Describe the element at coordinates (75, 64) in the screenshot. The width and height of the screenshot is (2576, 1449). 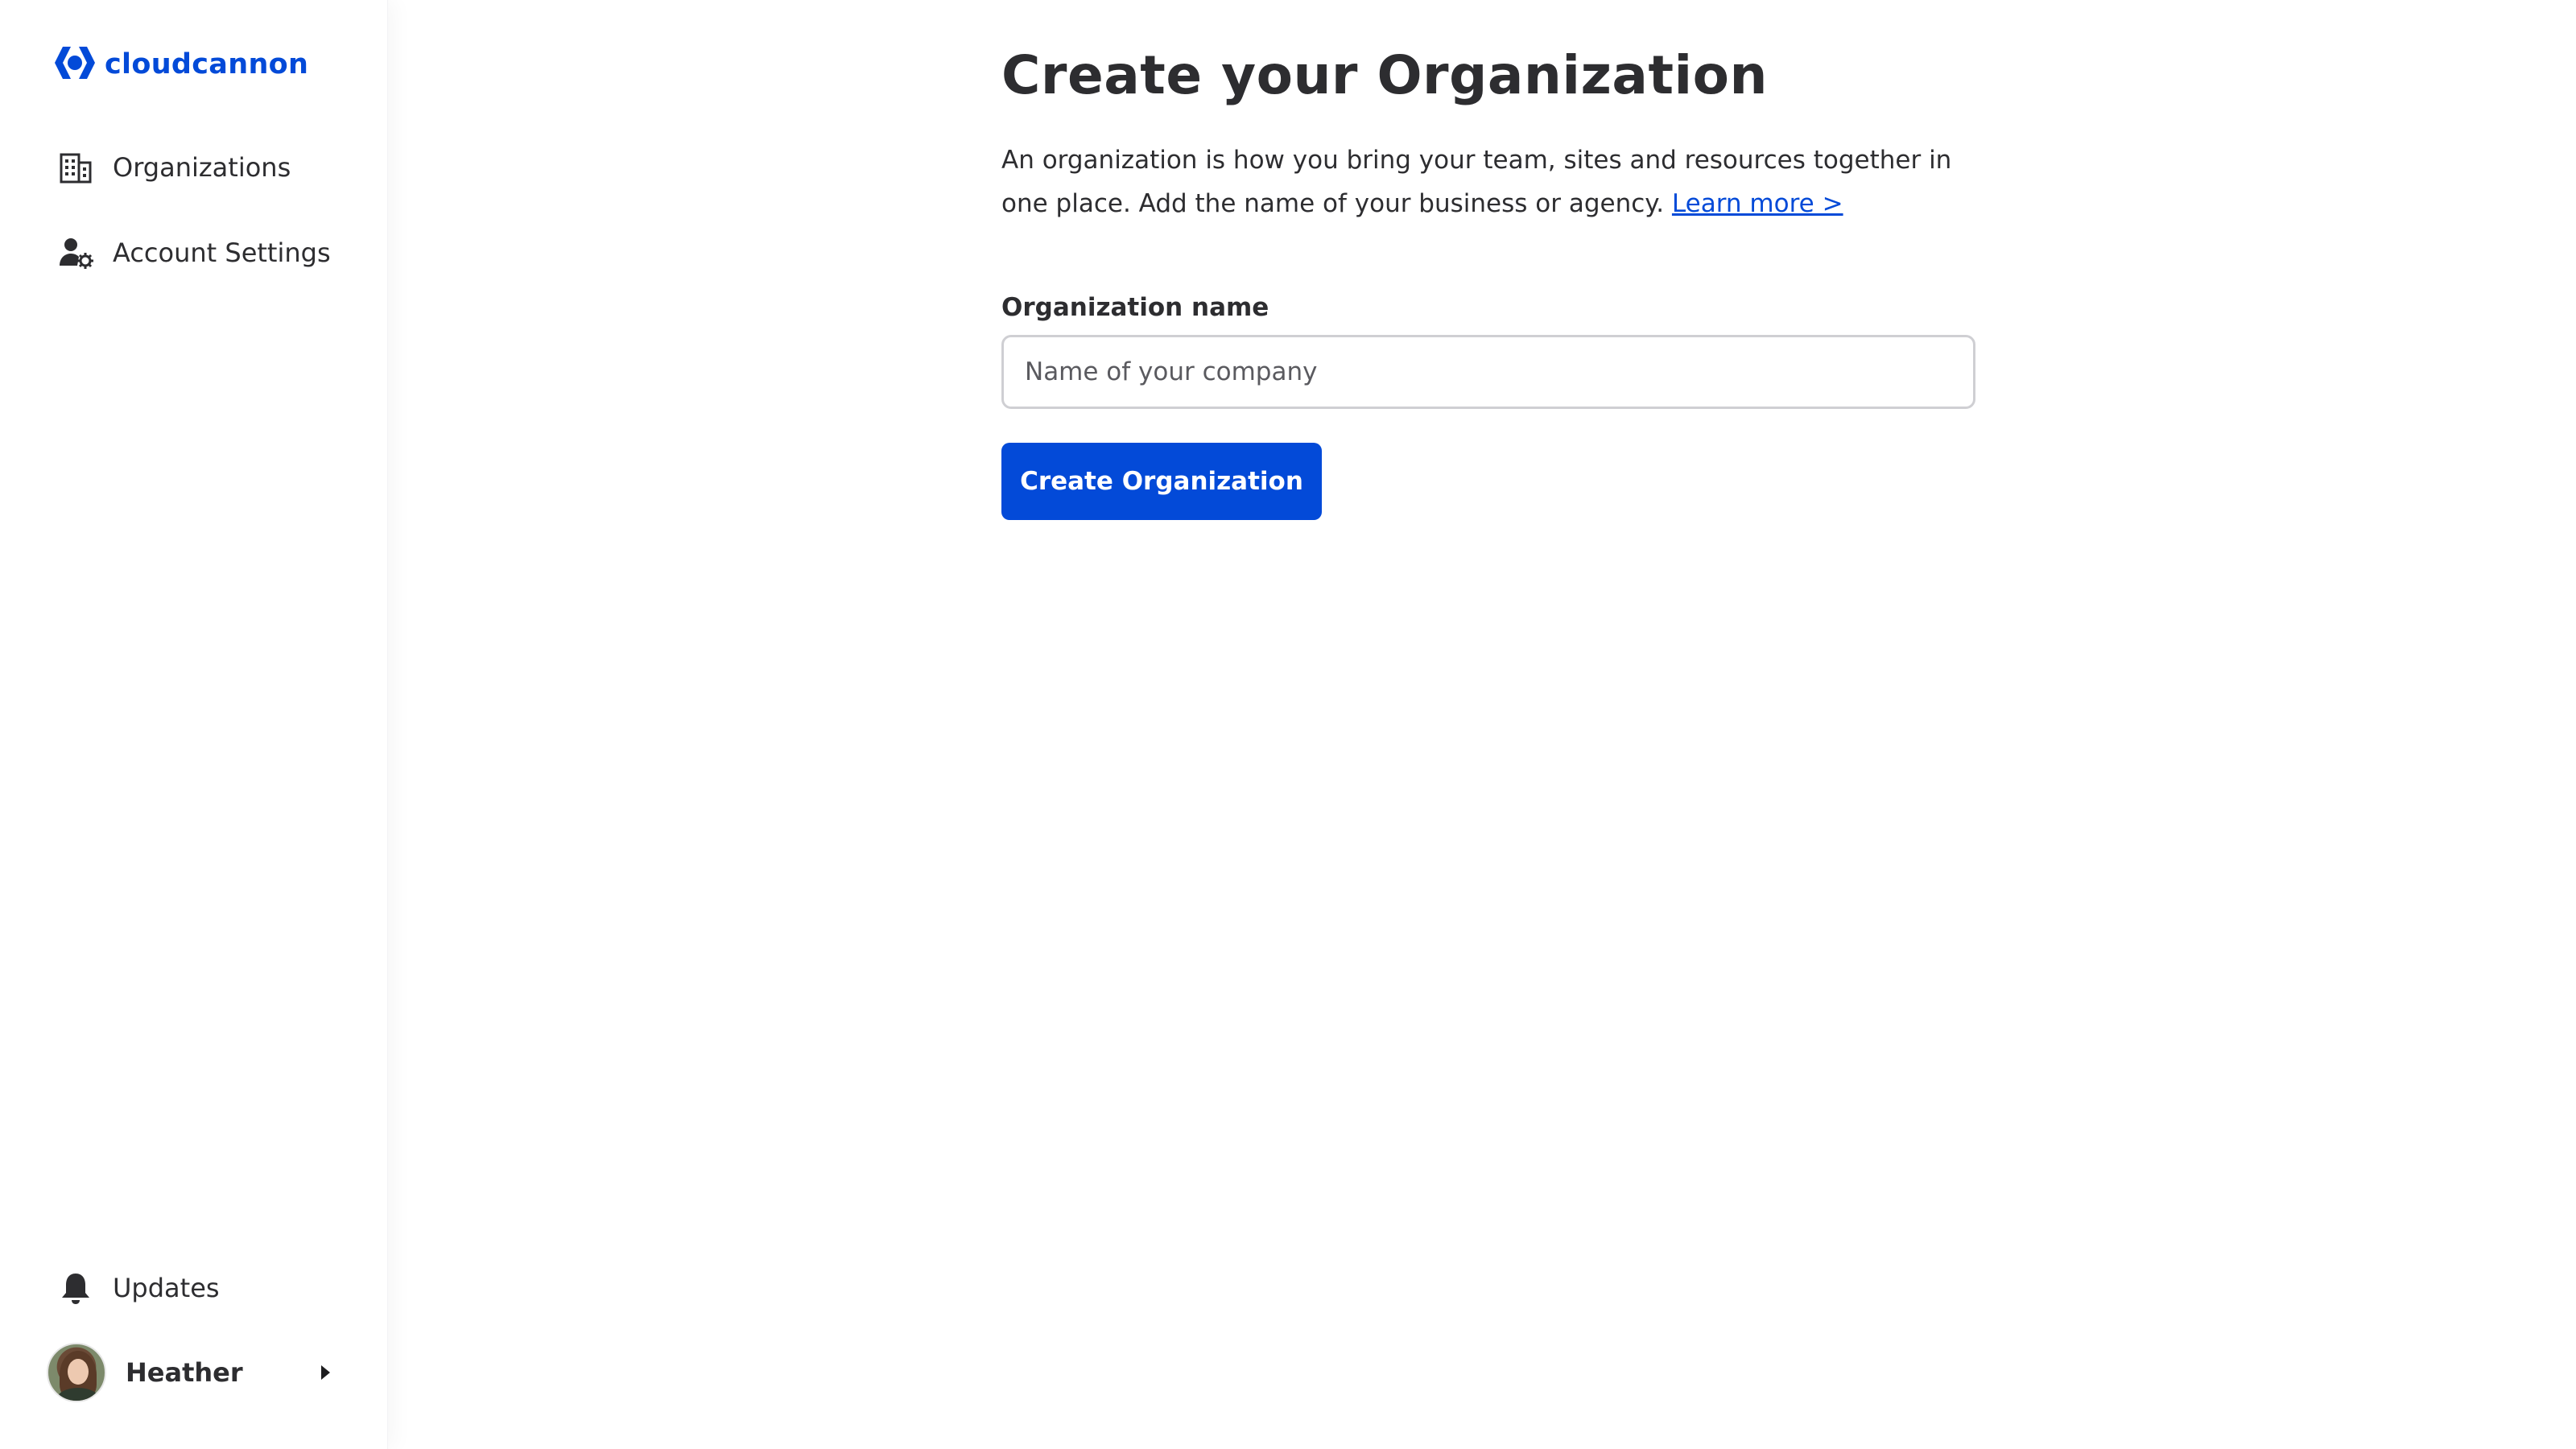
I see `cloudcannon-logo-icon` at that location.